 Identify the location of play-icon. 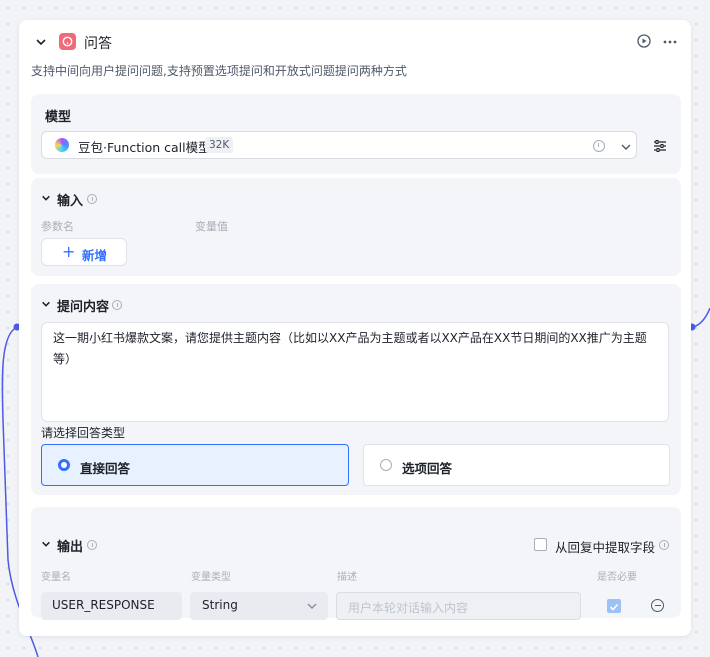
(644, 41).